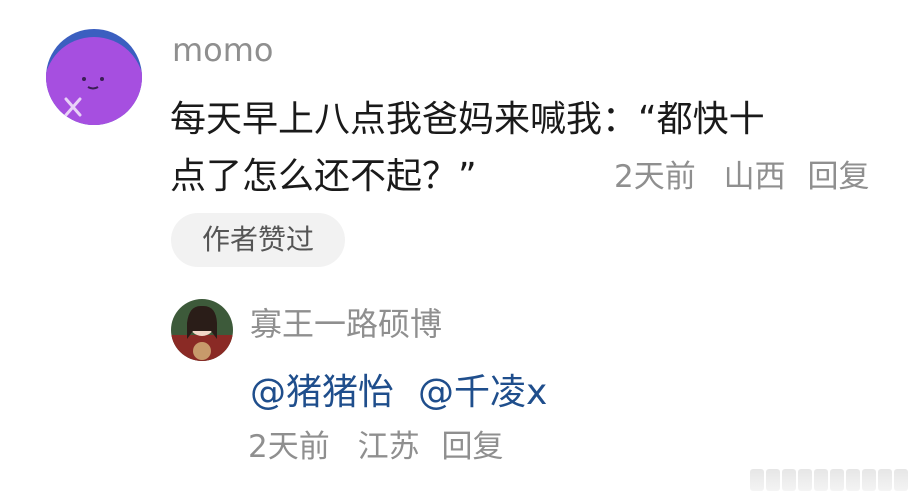 Image resolution: width=918 pixels, height=497 pixels. Describe the element at coordinates (289, 447) in the screenshot. I see `reply-time: 2天前` at that location.